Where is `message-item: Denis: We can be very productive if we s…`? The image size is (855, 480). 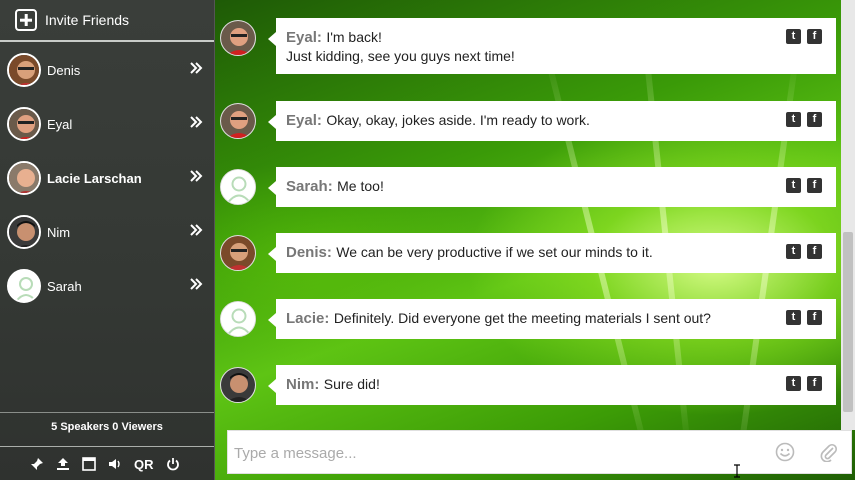 message-item: Denis: We can be very productive if we s… is located at coordinates (528, 262).